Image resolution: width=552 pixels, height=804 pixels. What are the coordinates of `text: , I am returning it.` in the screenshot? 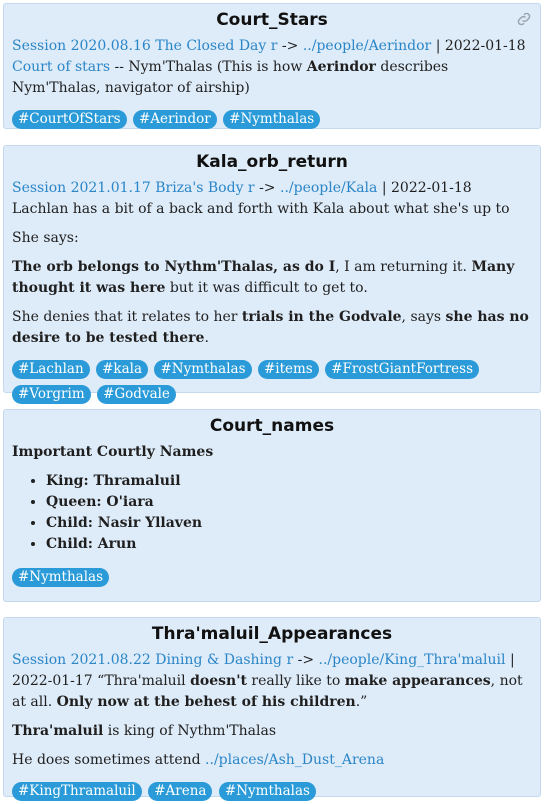 It's located at (403, 267).